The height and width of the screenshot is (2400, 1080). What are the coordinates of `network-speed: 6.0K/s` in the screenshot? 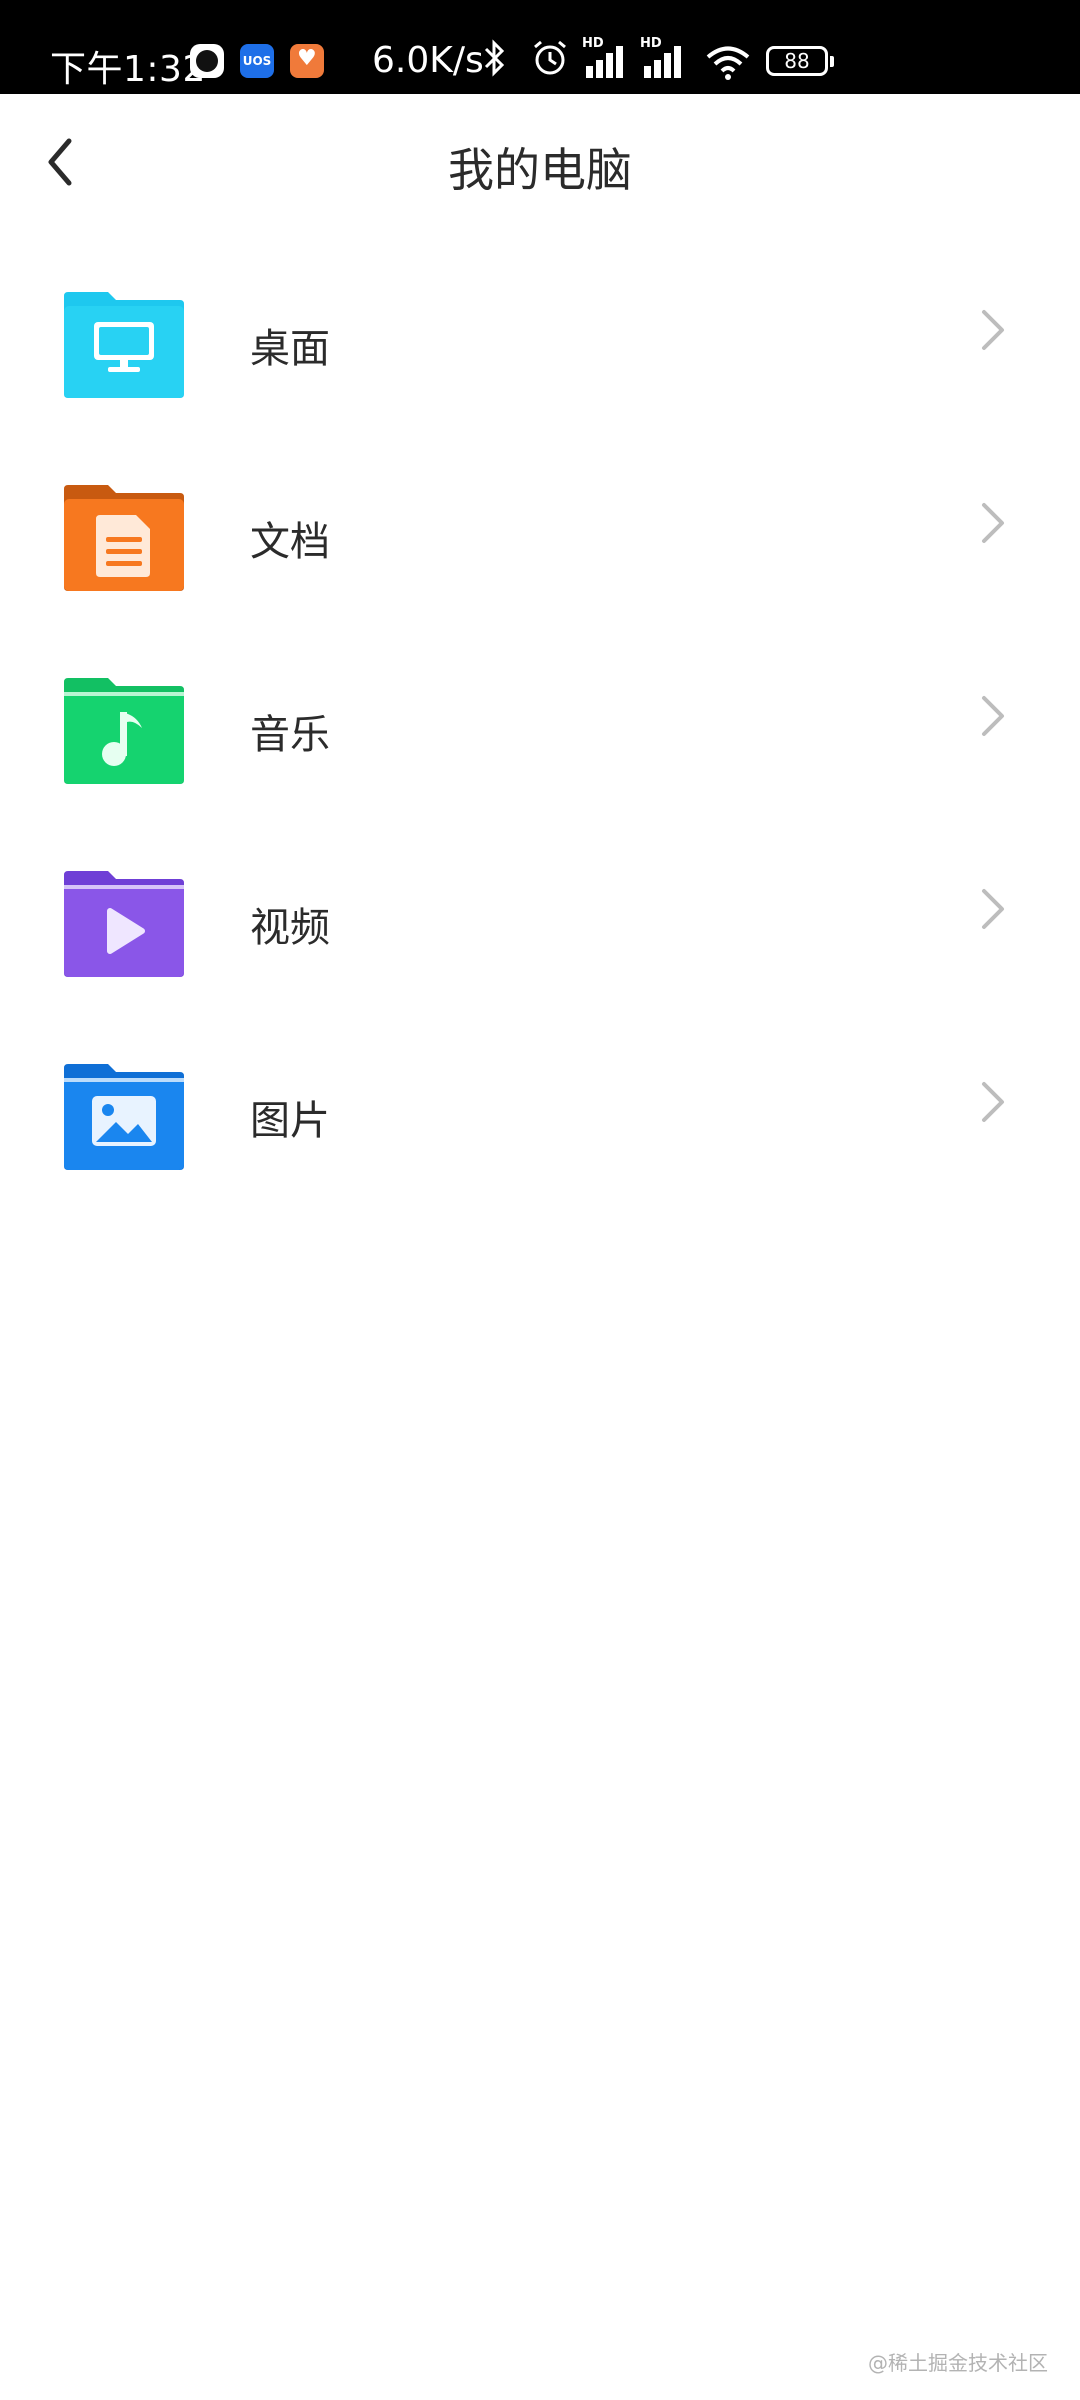 It's located at (428, 60).